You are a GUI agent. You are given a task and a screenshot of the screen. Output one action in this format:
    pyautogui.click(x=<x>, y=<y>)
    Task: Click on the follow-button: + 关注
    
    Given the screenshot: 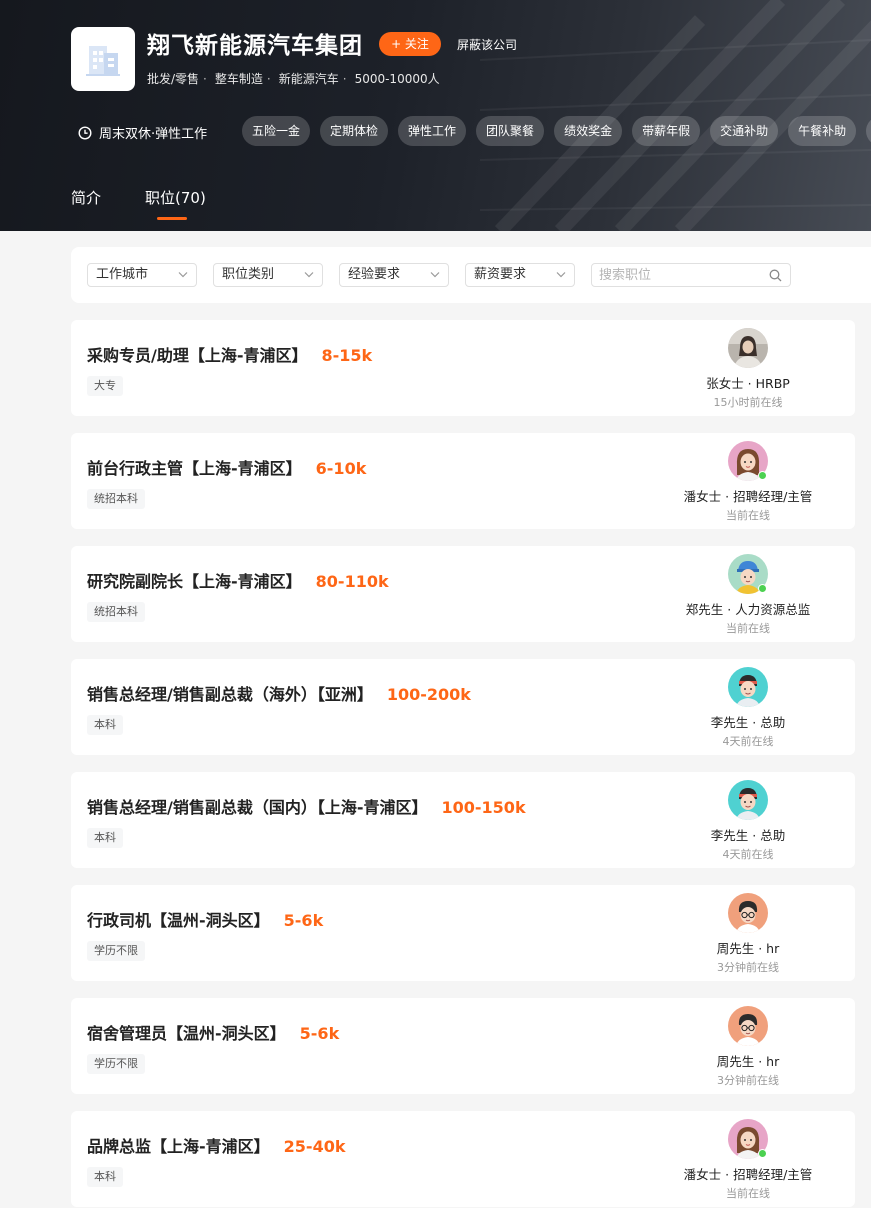 What is the action you would take?
    pyautogui.click(x=410, y=44)
    